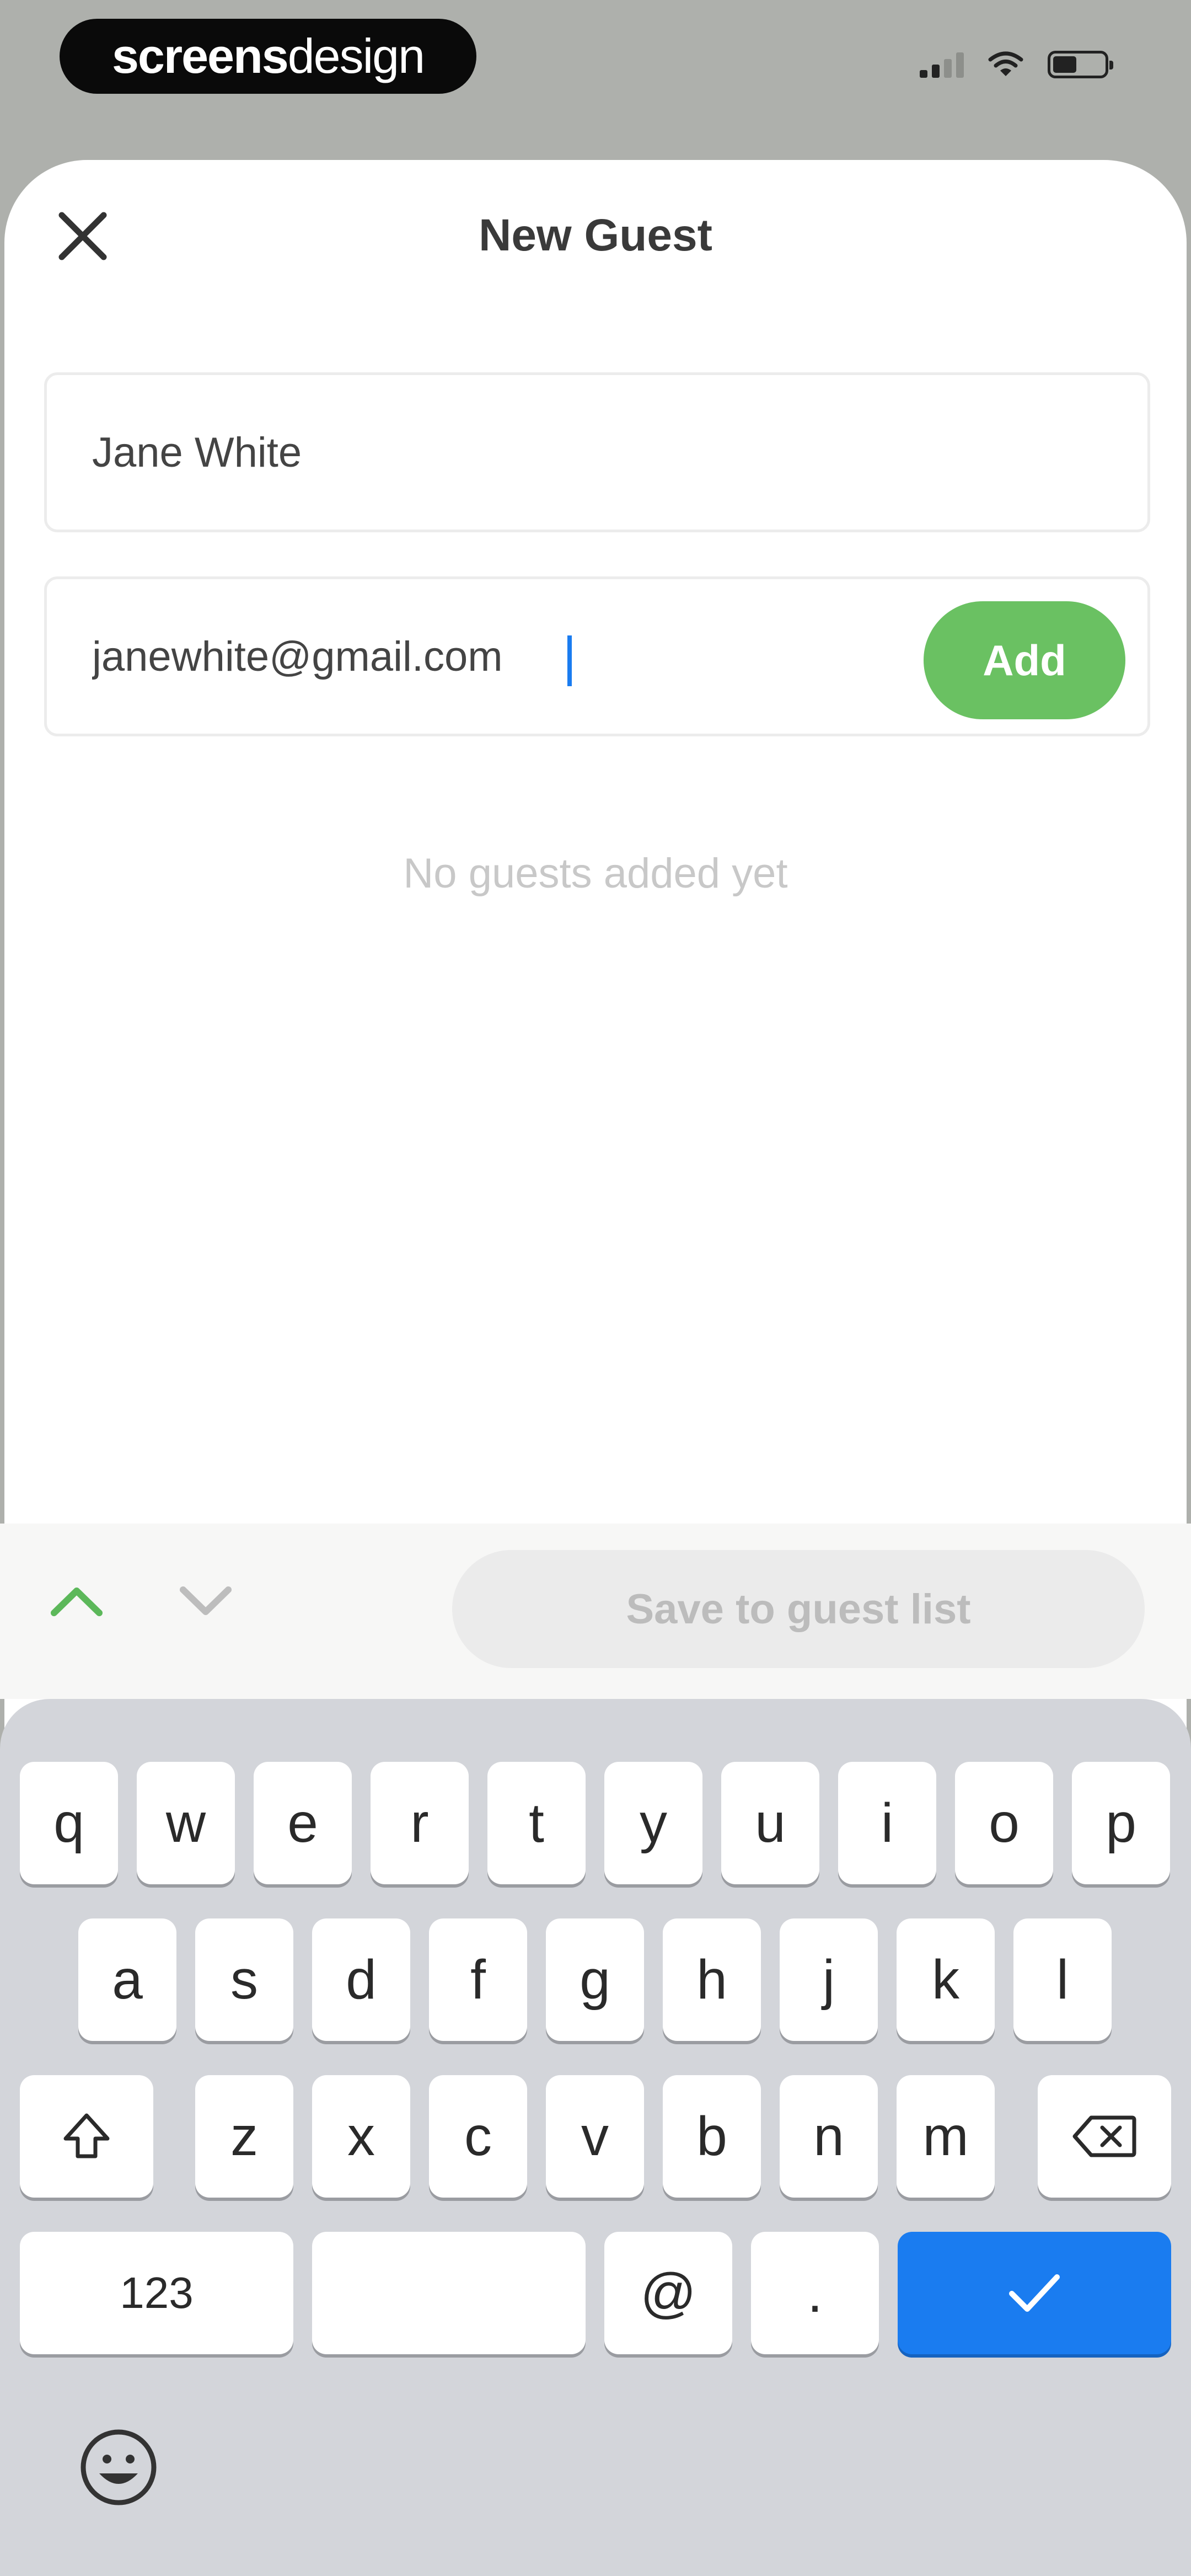  What do you see at coordinates (1006, 63) in the screenshot?
I see `wifi-icon` at bounding box center [1006, 63].